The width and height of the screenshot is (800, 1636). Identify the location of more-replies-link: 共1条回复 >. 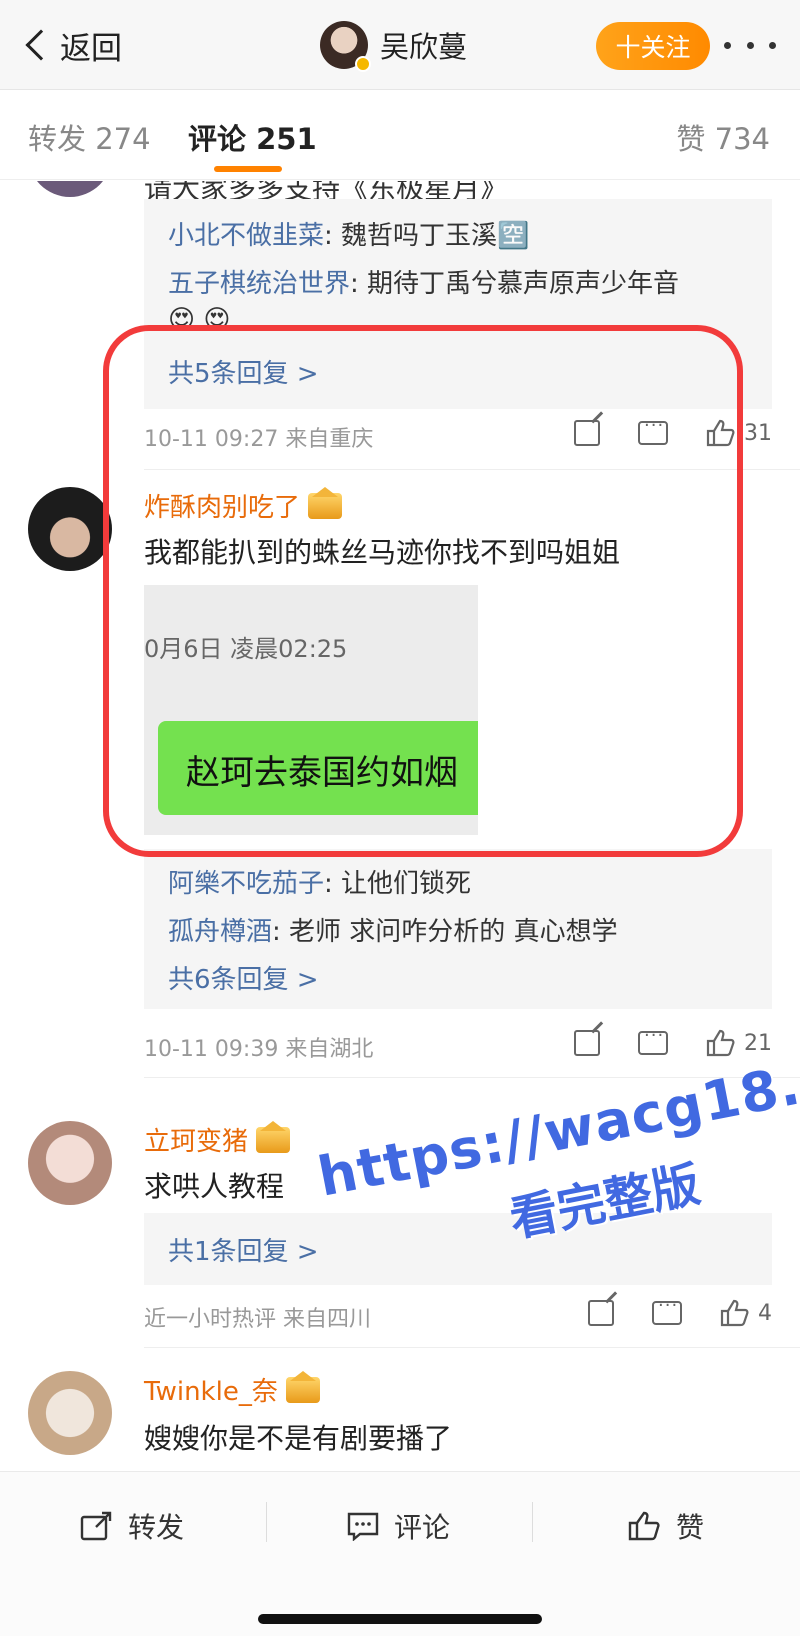
(243, 1249).